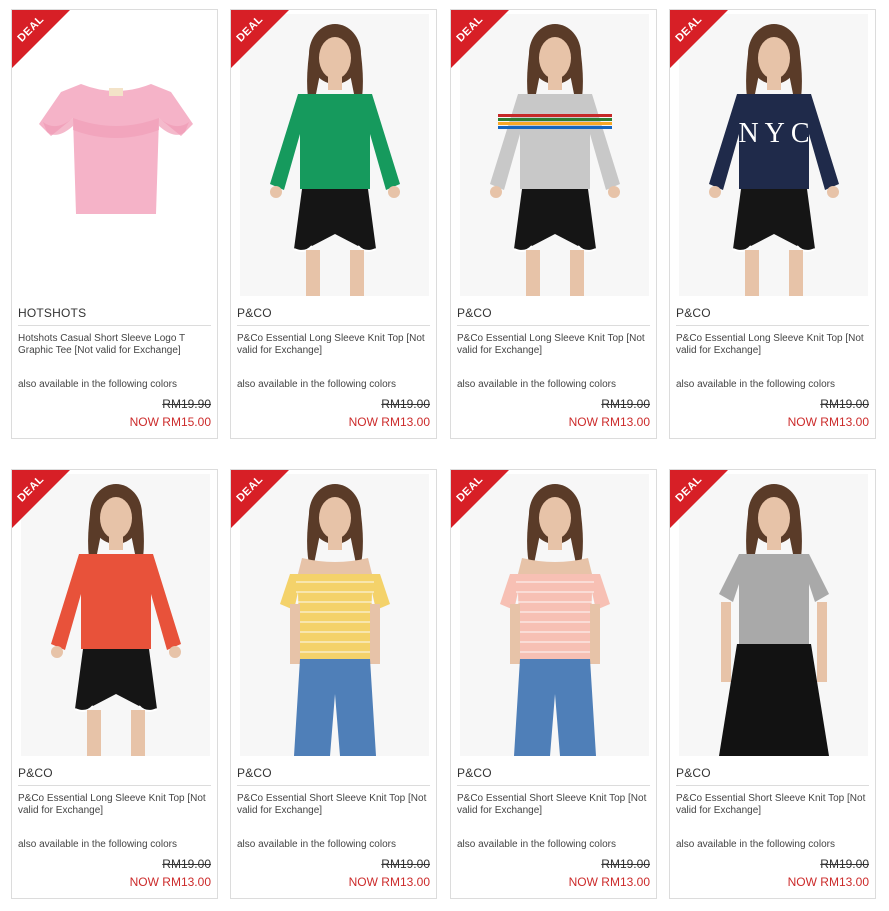 This screenshot has height=911, width=889. Describe the element at coordinates (186, 404) in the screenshot. I see `original-price: RM19.90` at that location.